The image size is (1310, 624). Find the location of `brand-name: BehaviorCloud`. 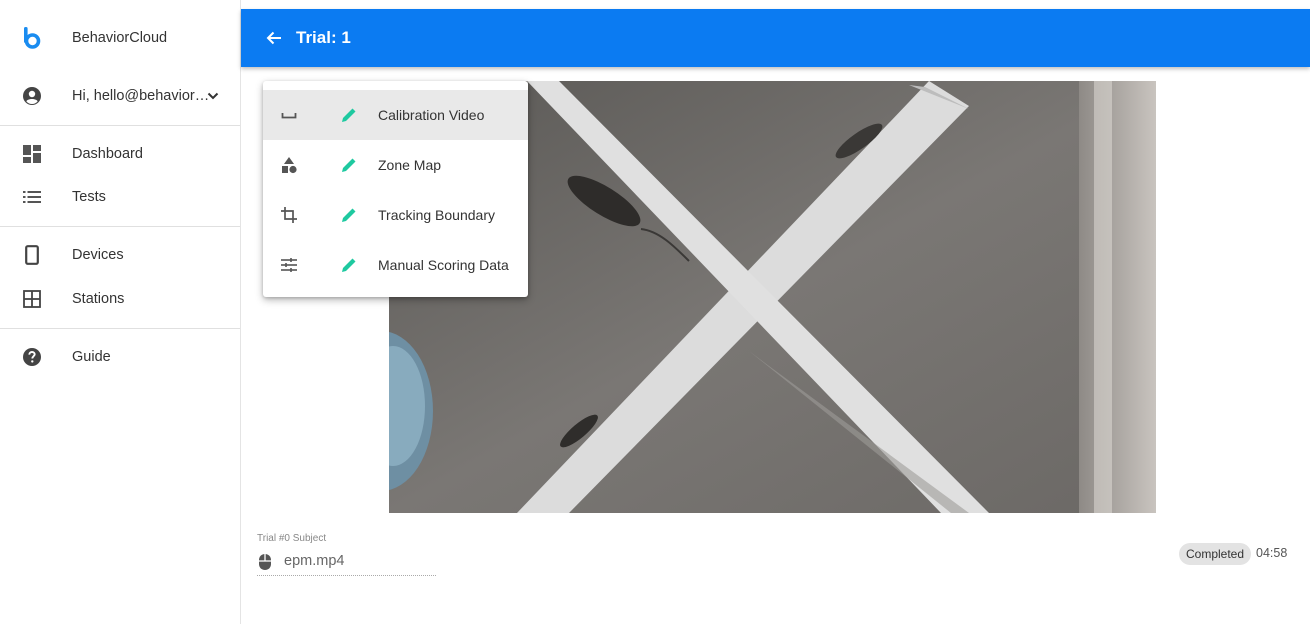

brand-name: BehaviorCloud is located at coordinates (120, 38).